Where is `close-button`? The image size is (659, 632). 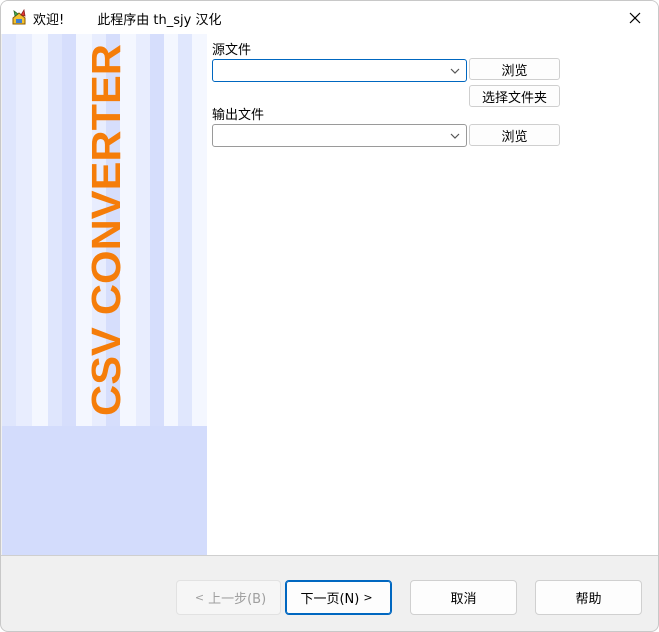 close-button is located at coordinates (635, 17).